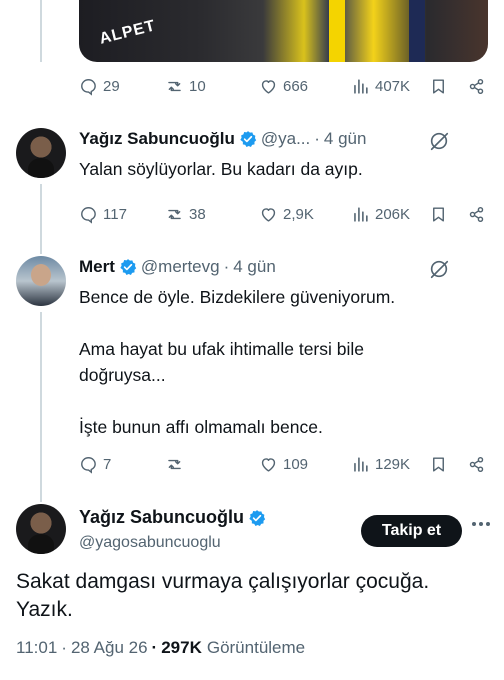  I want to click on reply-count: 7, so click(107, 464).